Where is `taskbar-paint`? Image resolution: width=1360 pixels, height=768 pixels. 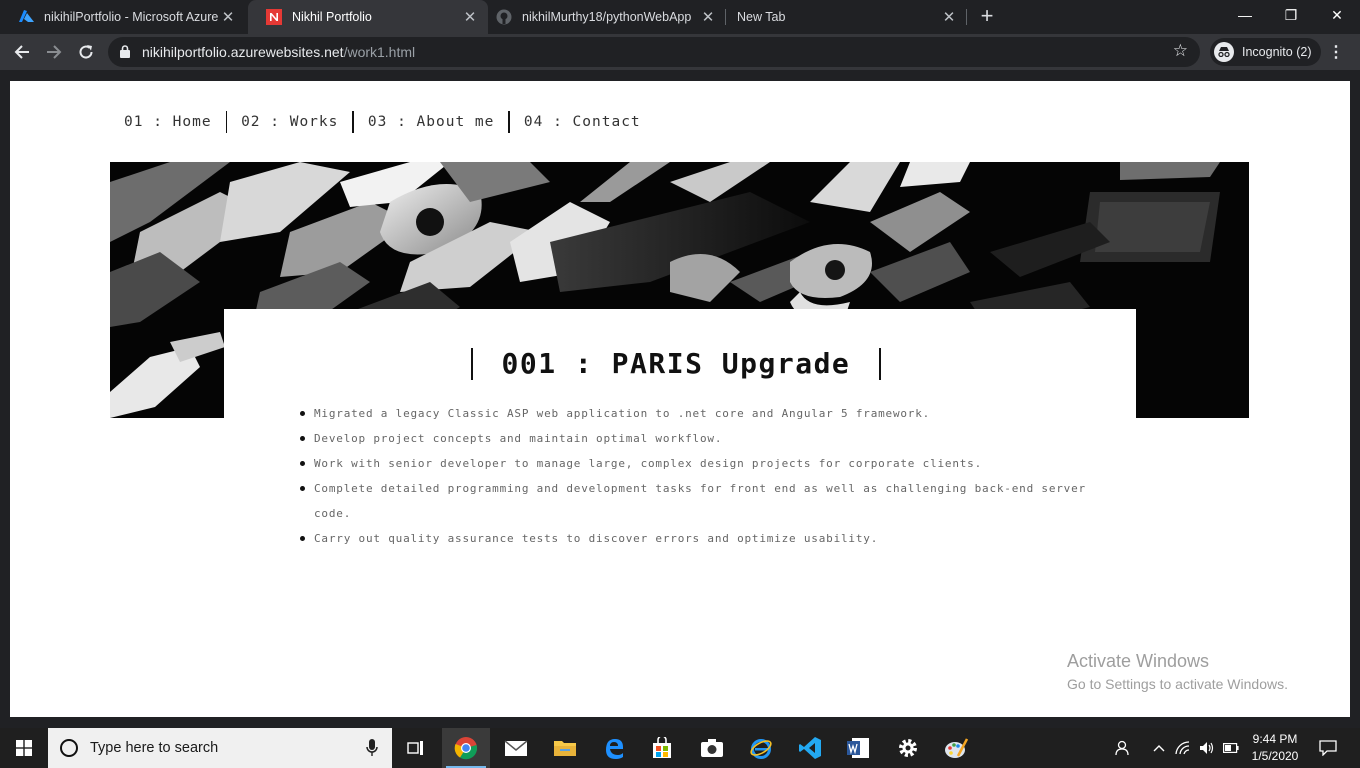 taskbar-paint is located at coordinates (956, 748).